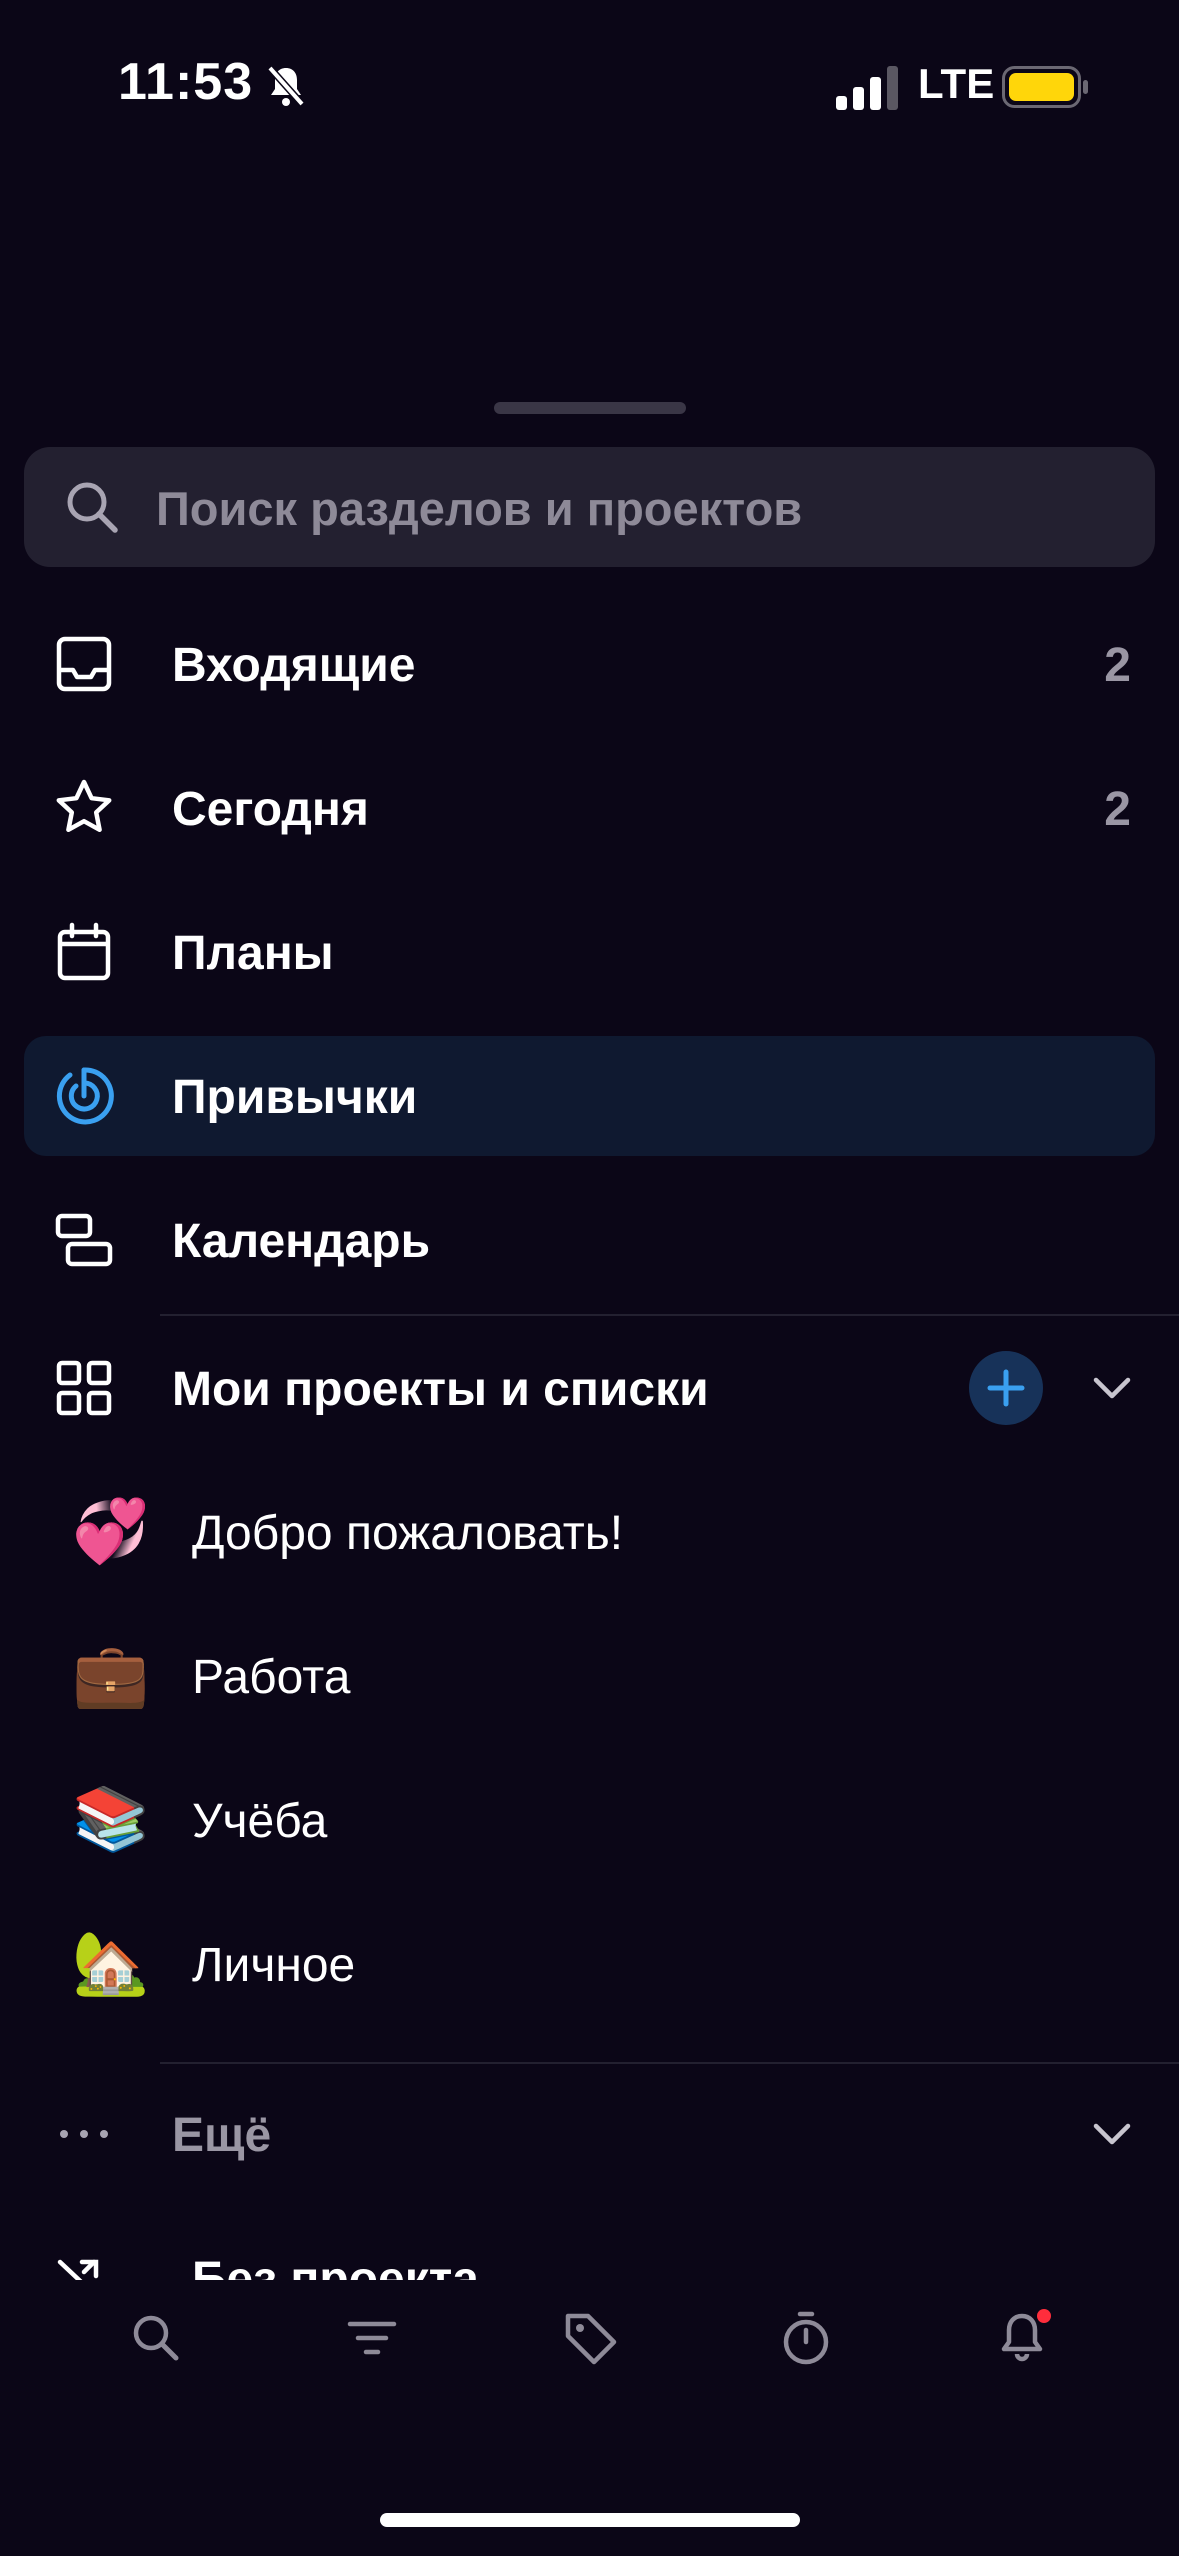  Describe the element at coordinates (84, 806) in the screenshot. I see `star-icon` at that location.